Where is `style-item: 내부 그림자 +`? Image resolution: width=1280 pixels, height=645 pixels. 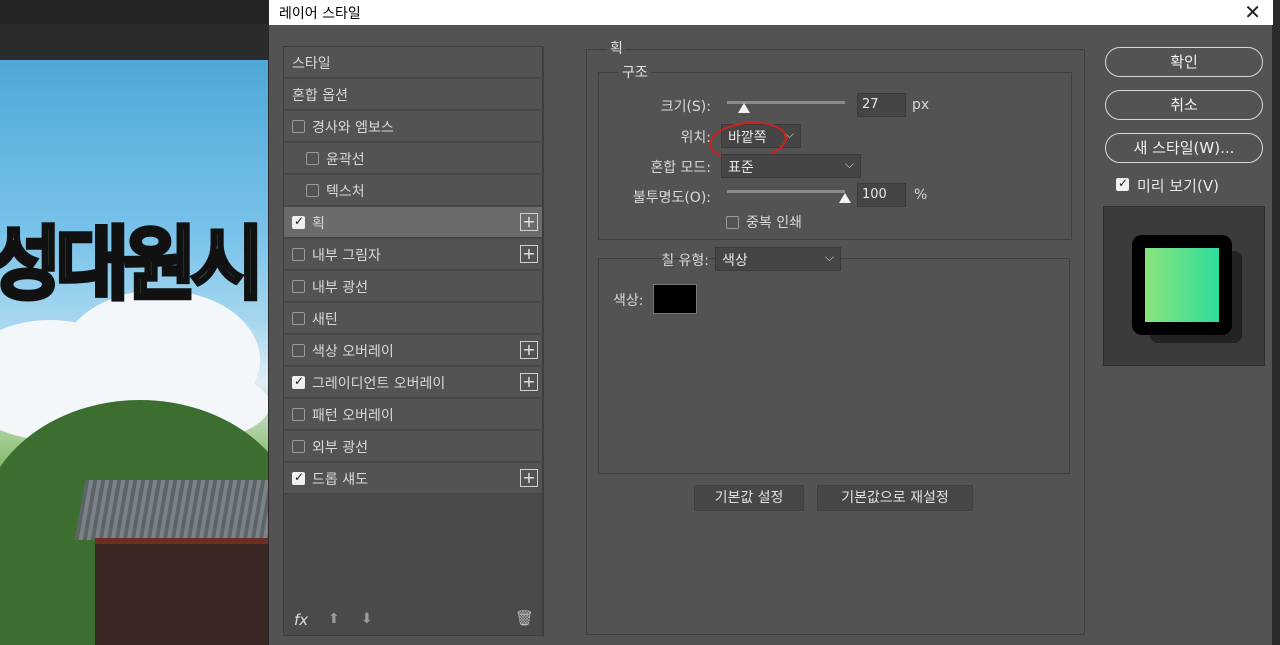 style-item: 내부 그림자 + is located at coordinates (413, 254).